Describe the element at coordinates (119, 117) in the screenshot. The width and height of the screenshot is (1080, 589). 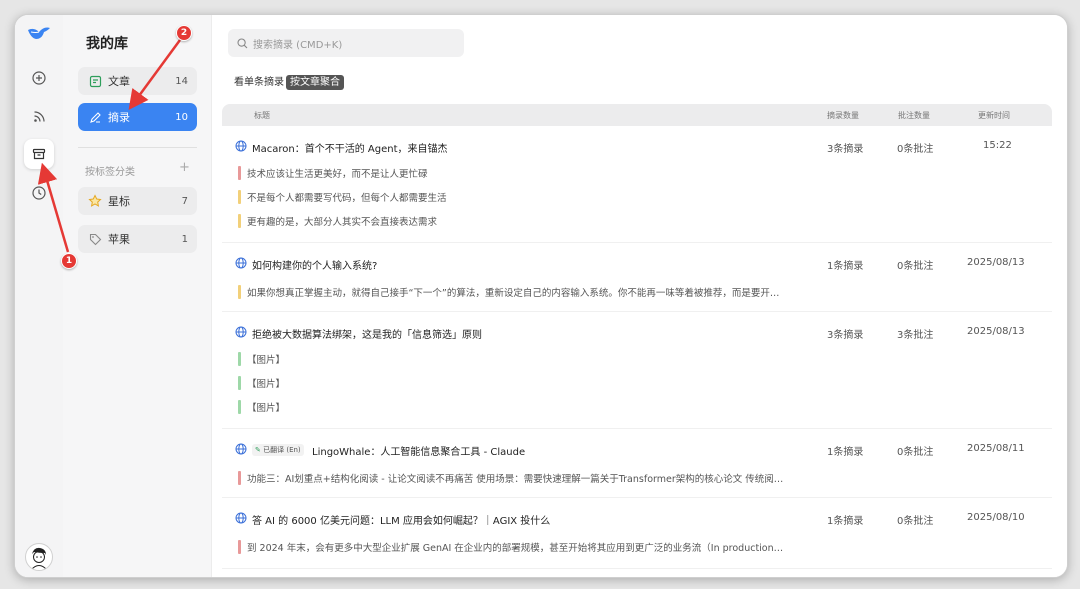
I see `library-item-label: 摘录` at that location.